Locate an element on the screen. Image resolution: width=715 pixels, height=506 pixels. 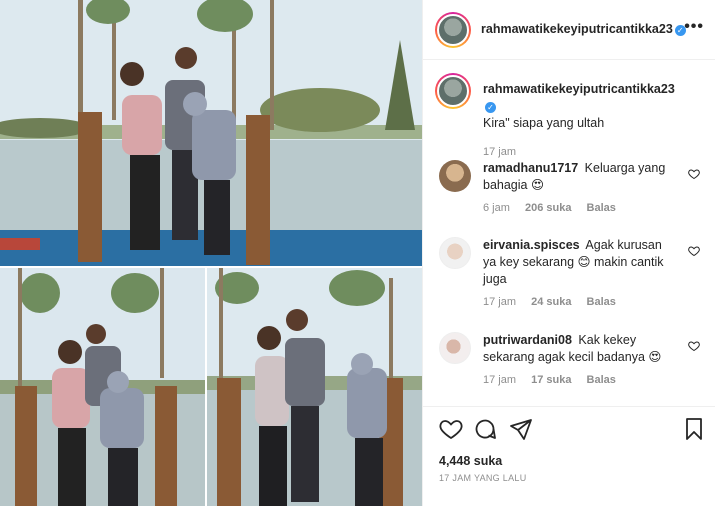
share-icon is located at coordinates (521, 429).